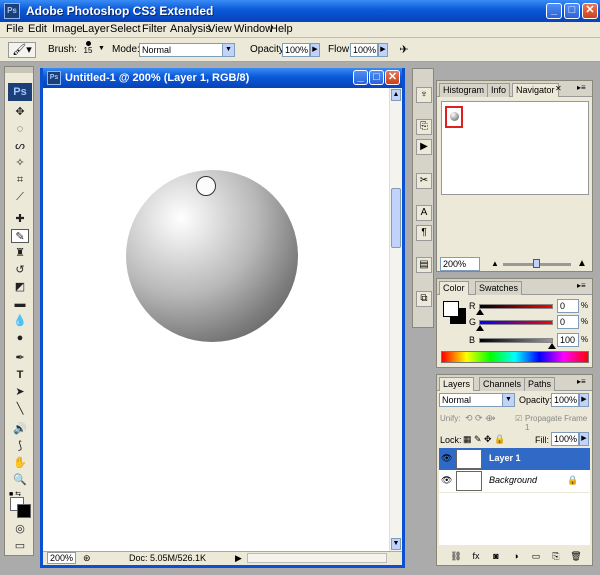 The image size is (600, 575). I want to click on magic-wand-icon: ✧, so click(20, 163).